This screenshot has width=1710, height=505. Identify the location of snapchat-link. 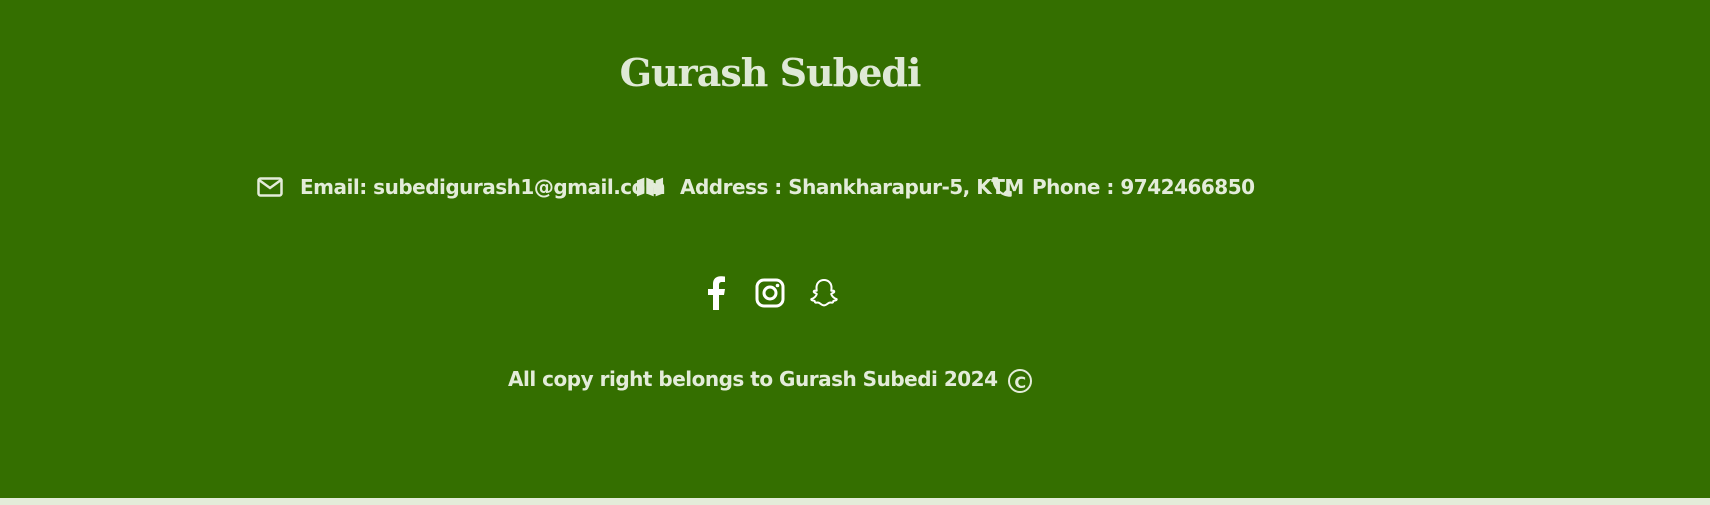
(824, 295).